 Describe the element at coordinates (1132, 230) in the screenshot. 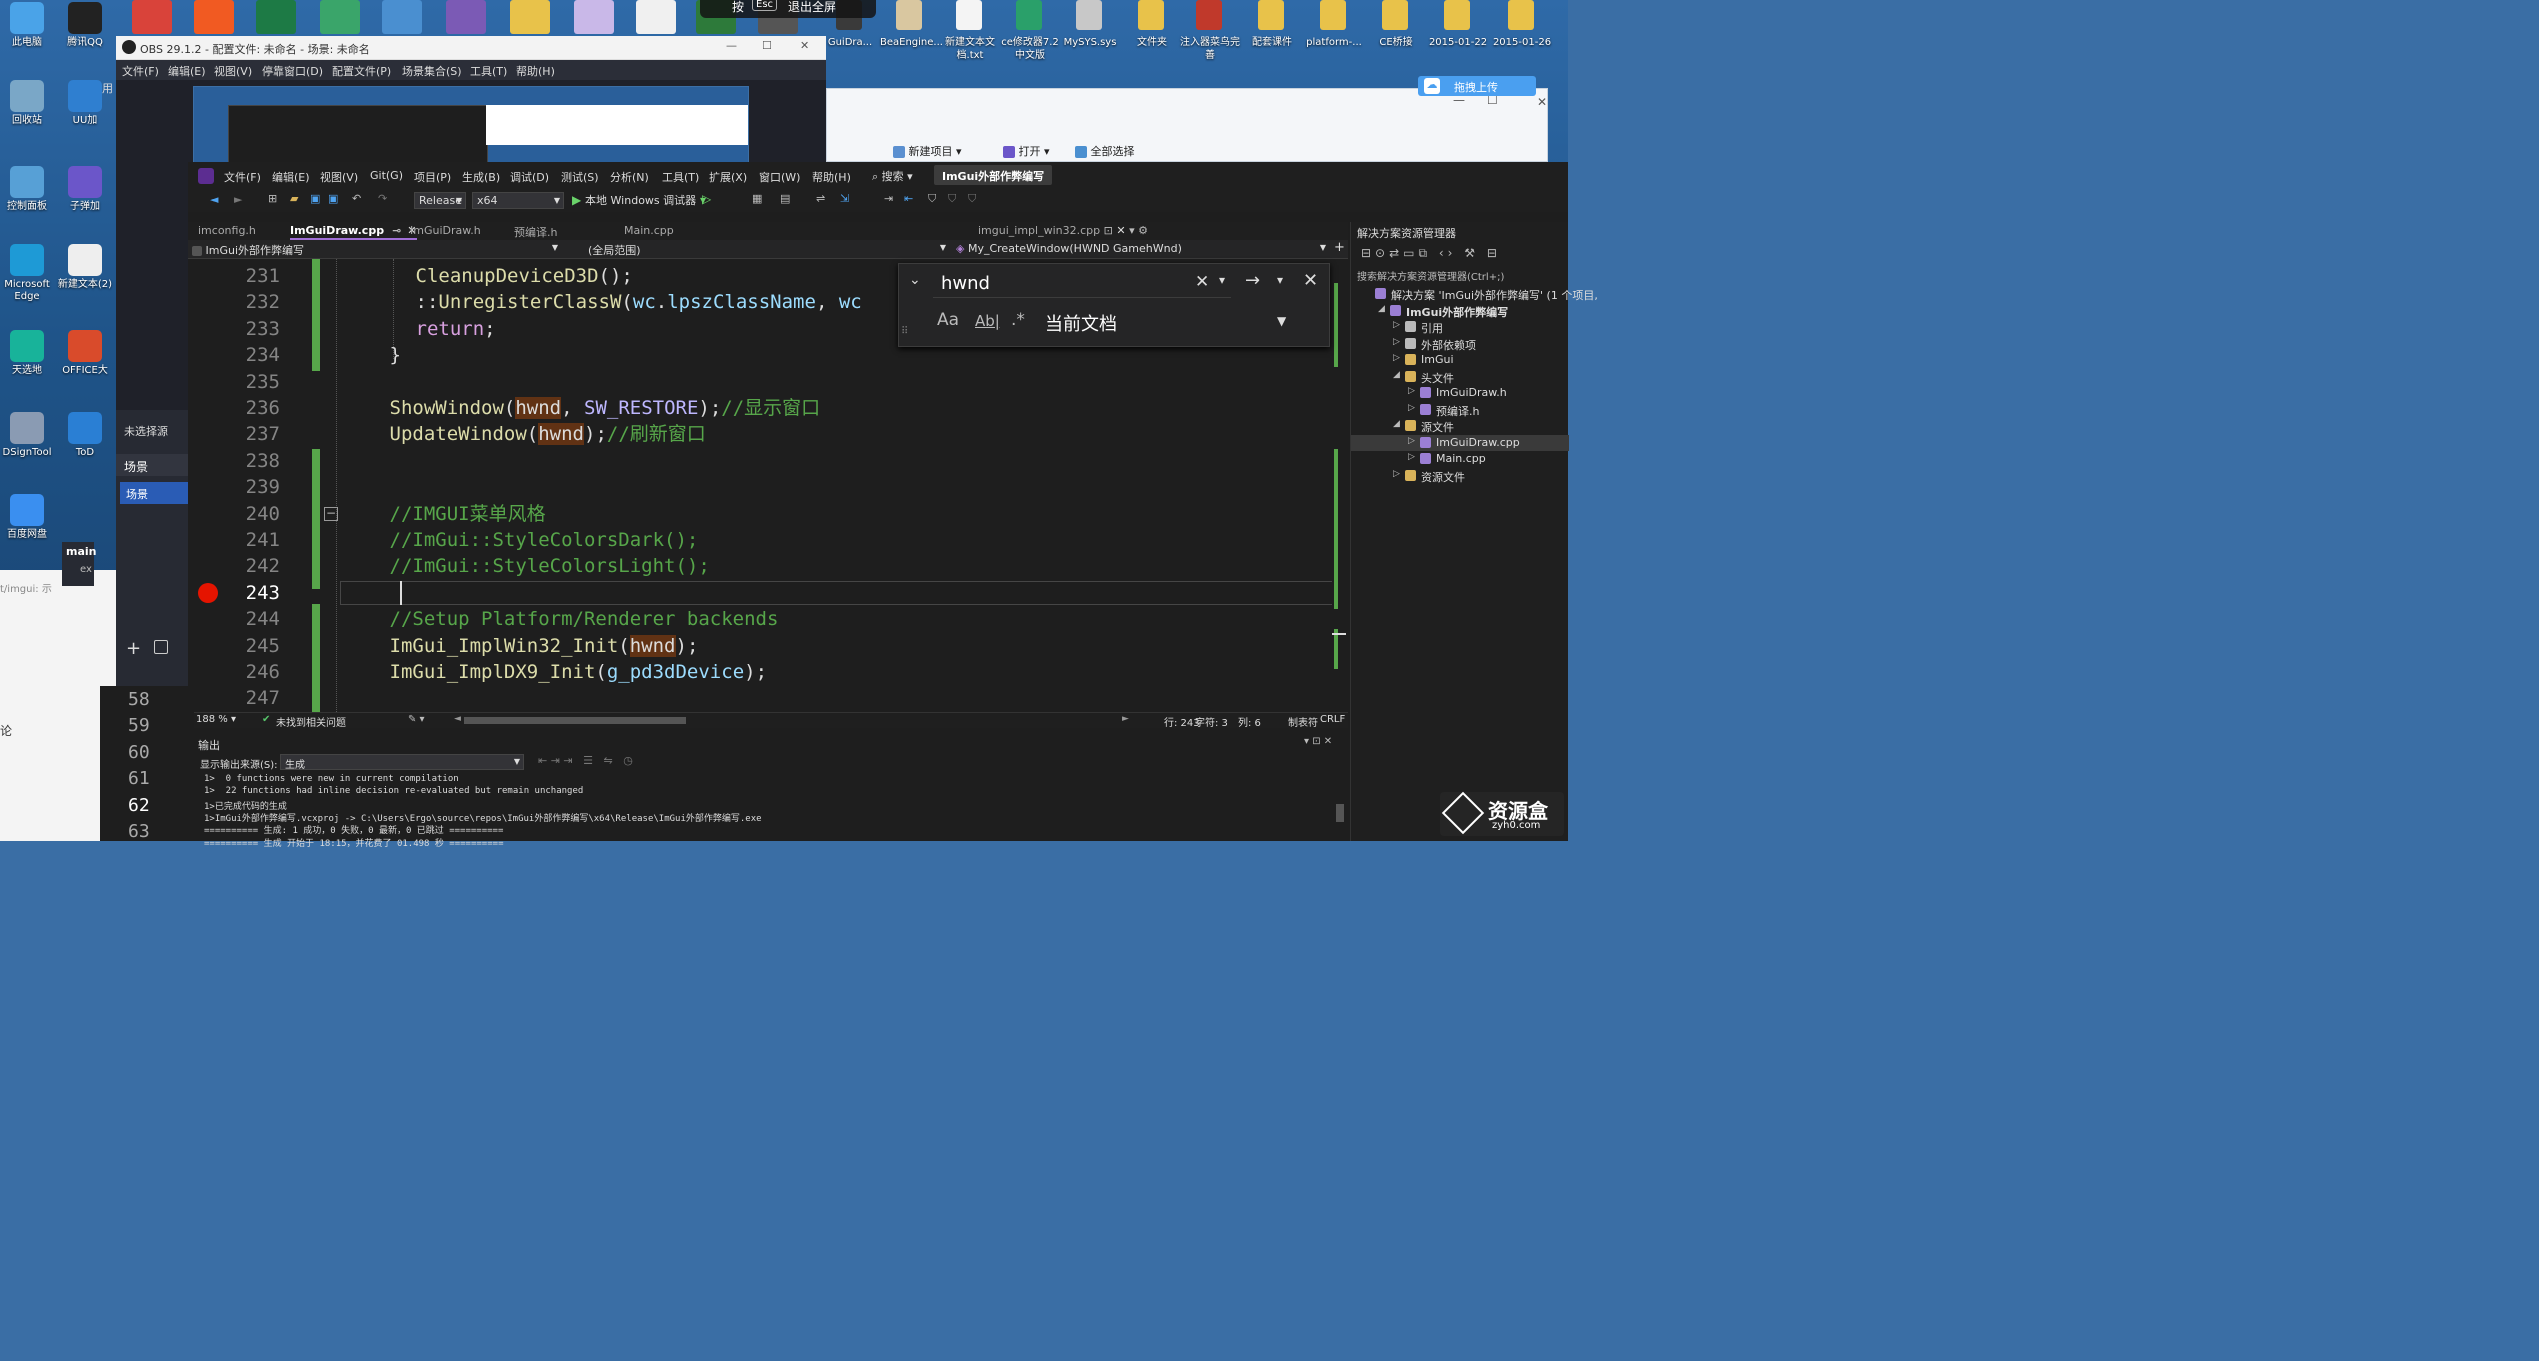

I see `tab-dropdown-icon: ▾` at that location.